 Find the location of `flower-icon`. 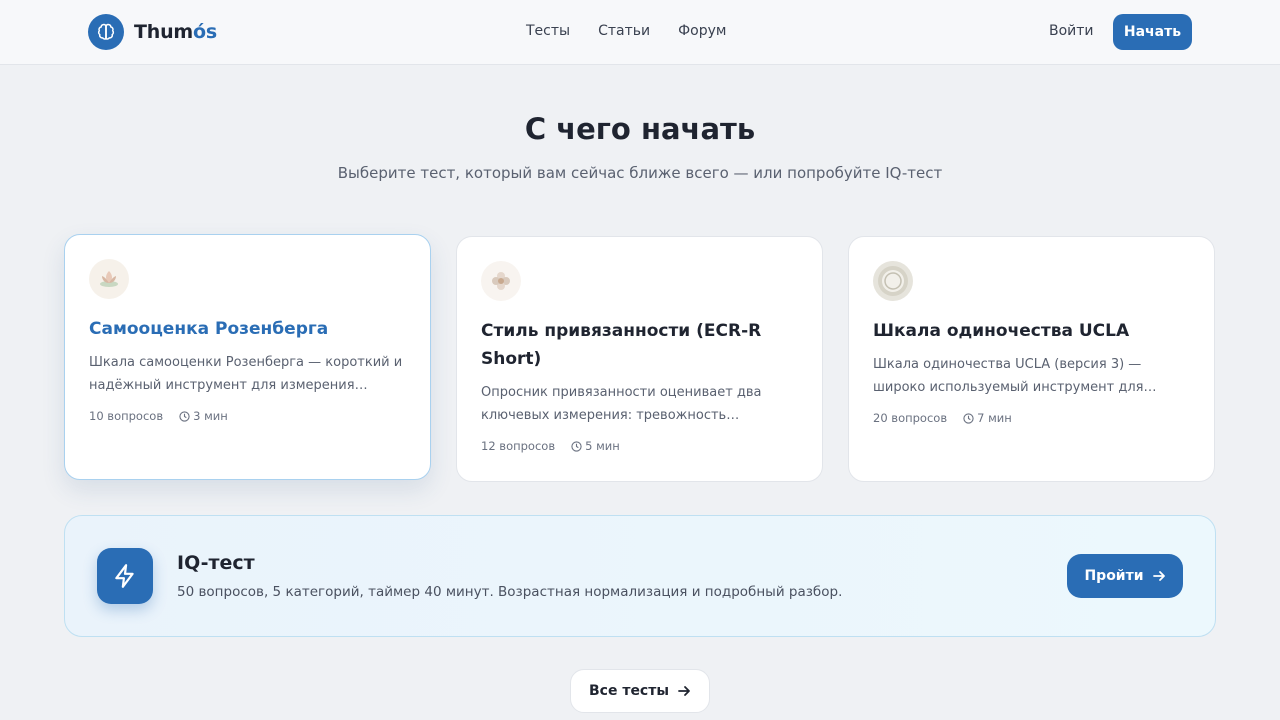

flower-icon is located at coordinates (501, 281).